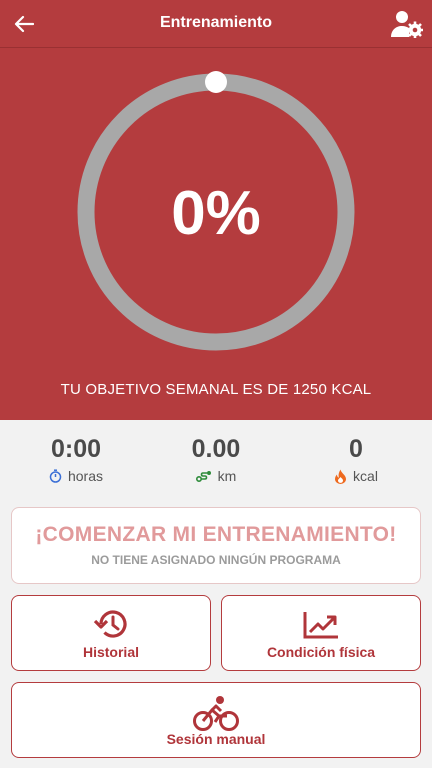 The image size is (432, 768). I want to click on history-icon, so click(110, 624).